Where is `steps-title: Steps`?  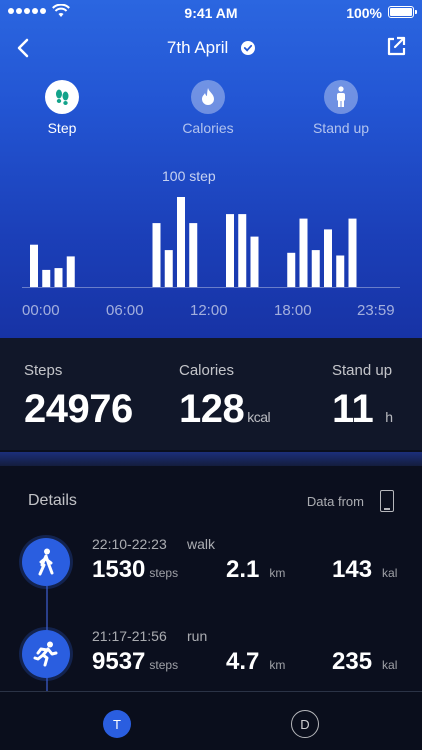 steps-title: Steps is located at coordinates (43, 370).